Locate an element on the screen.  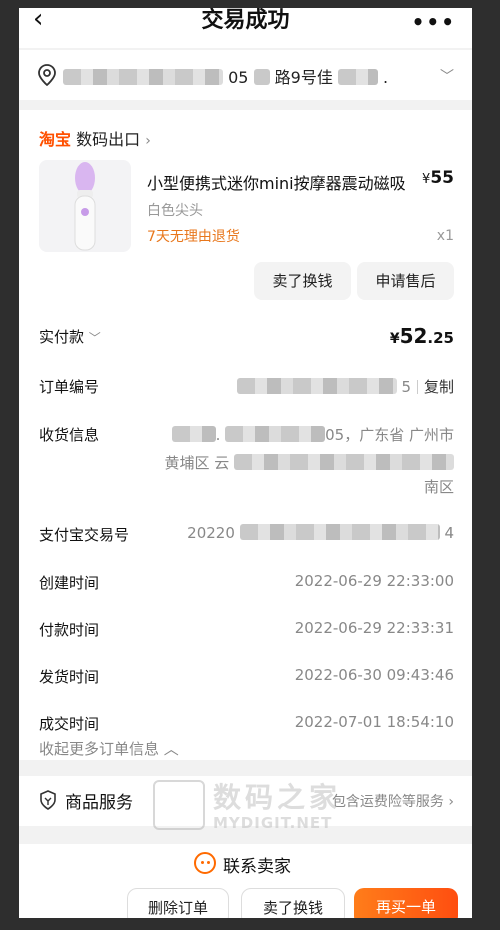
top-bar: ‹ 交易成功 ••• is located at coordinates (245, 28).